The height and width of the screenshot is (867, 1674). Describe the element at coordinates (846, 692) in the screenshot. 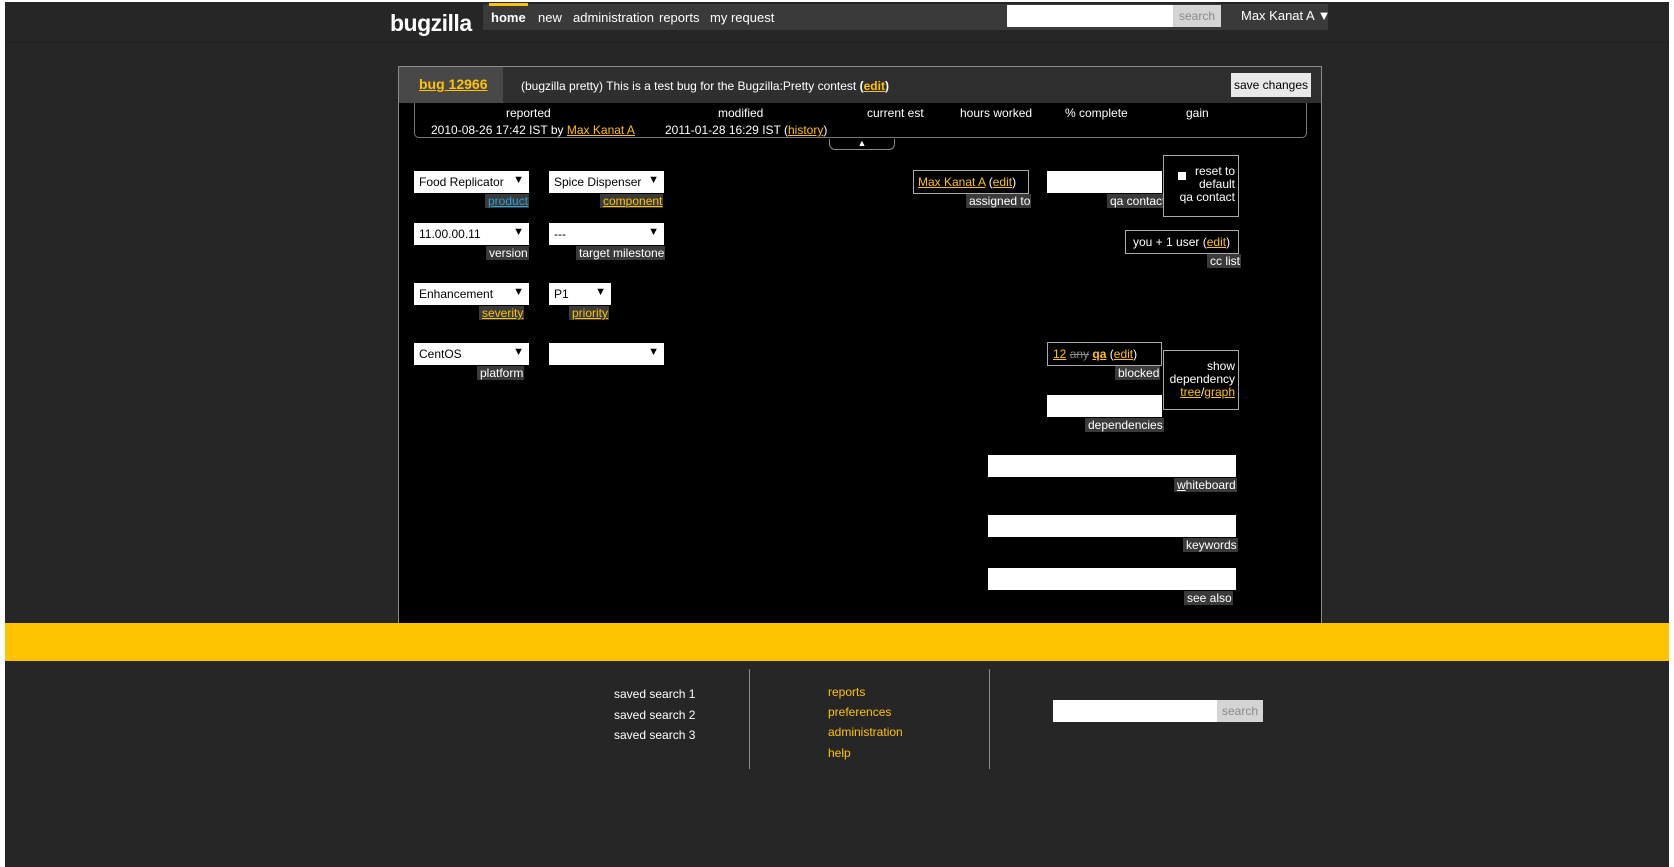

I see `footer-reports-link: reports` at that location.